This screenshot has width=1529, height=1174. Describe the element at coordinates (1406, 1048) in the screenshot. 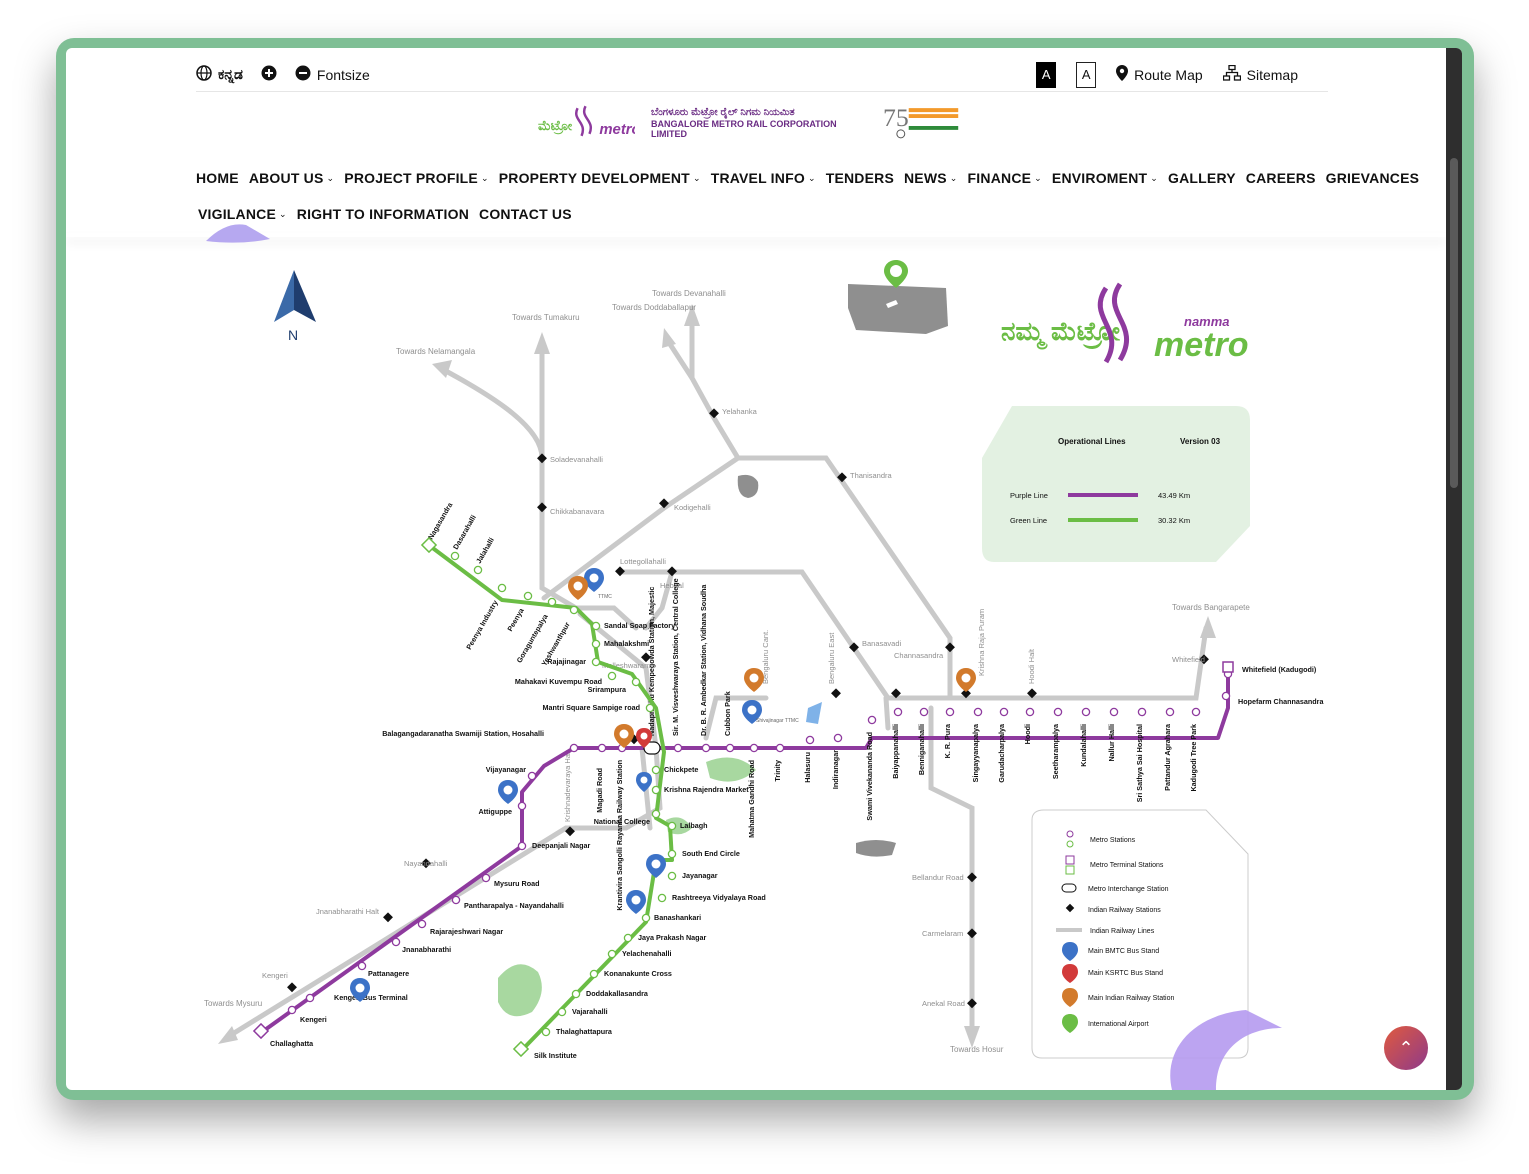

I see `scroll-to-top-button: ⌃` at that location.